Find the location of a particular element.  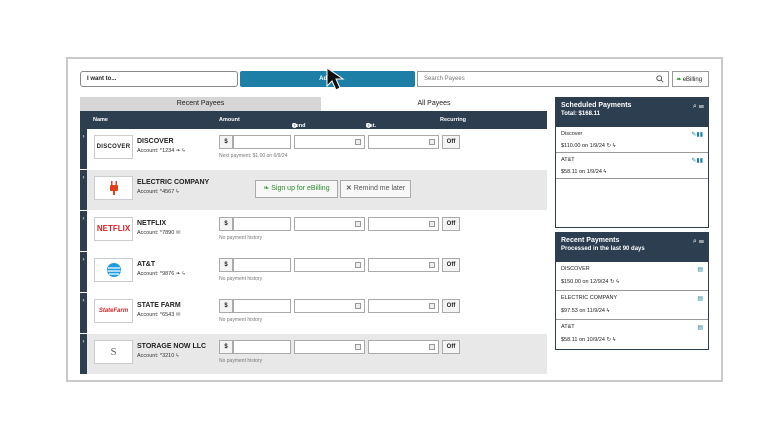

payee-name: STORAGE NOW LLC is located at coordinates (171, 346).